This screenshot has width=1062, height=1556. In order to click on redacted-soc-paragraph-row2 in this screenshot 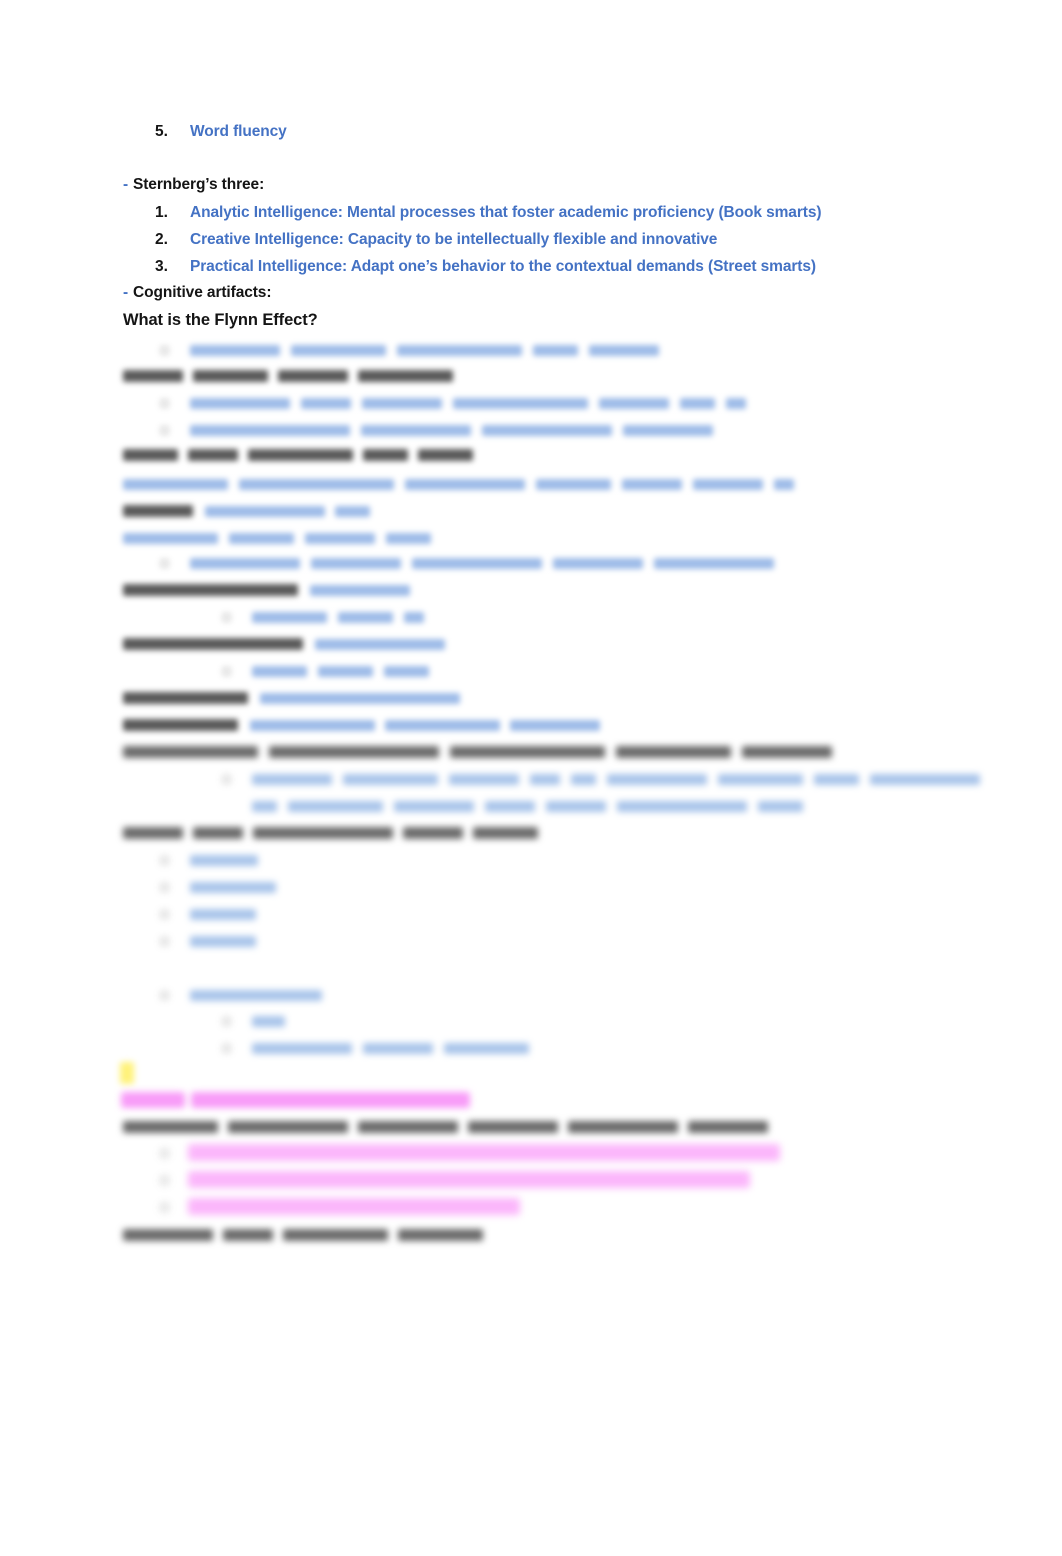, I will do `click(527, 808)`.